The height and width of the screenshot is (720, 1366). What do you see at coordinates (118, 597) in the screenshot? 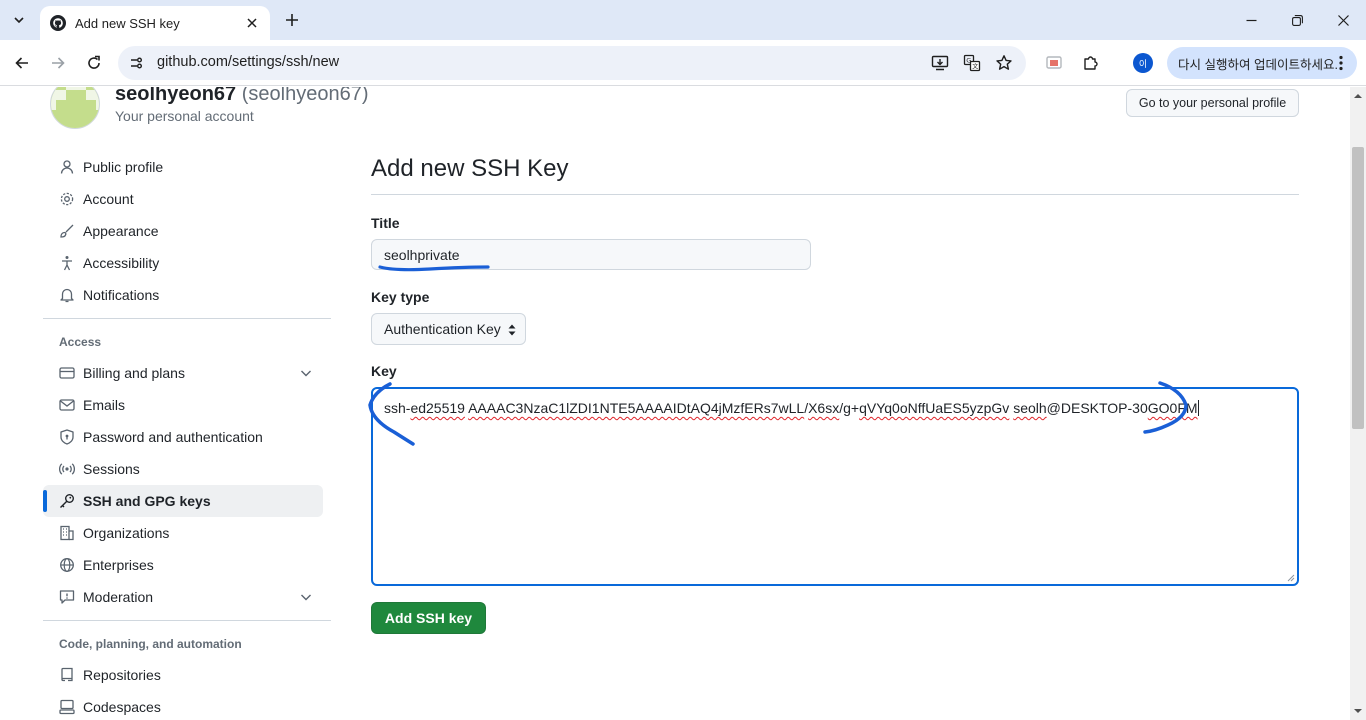
I see `sidebar-item-label: Moderation` at bounding box center [118, 597].